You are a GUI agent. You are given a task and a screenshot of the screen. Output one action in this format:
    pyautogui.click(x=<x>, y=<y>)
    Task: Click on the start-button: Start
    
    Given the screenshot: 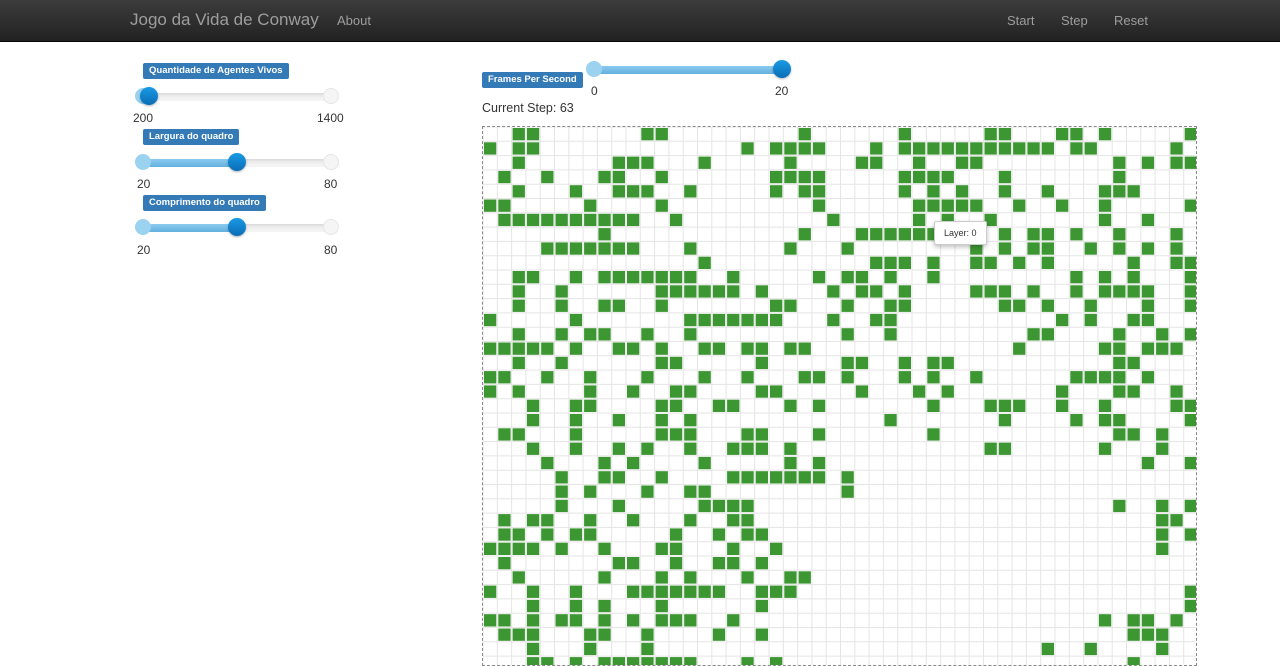 What is the action you would take?
    pyautogui.click(x=1020, y=20)
    